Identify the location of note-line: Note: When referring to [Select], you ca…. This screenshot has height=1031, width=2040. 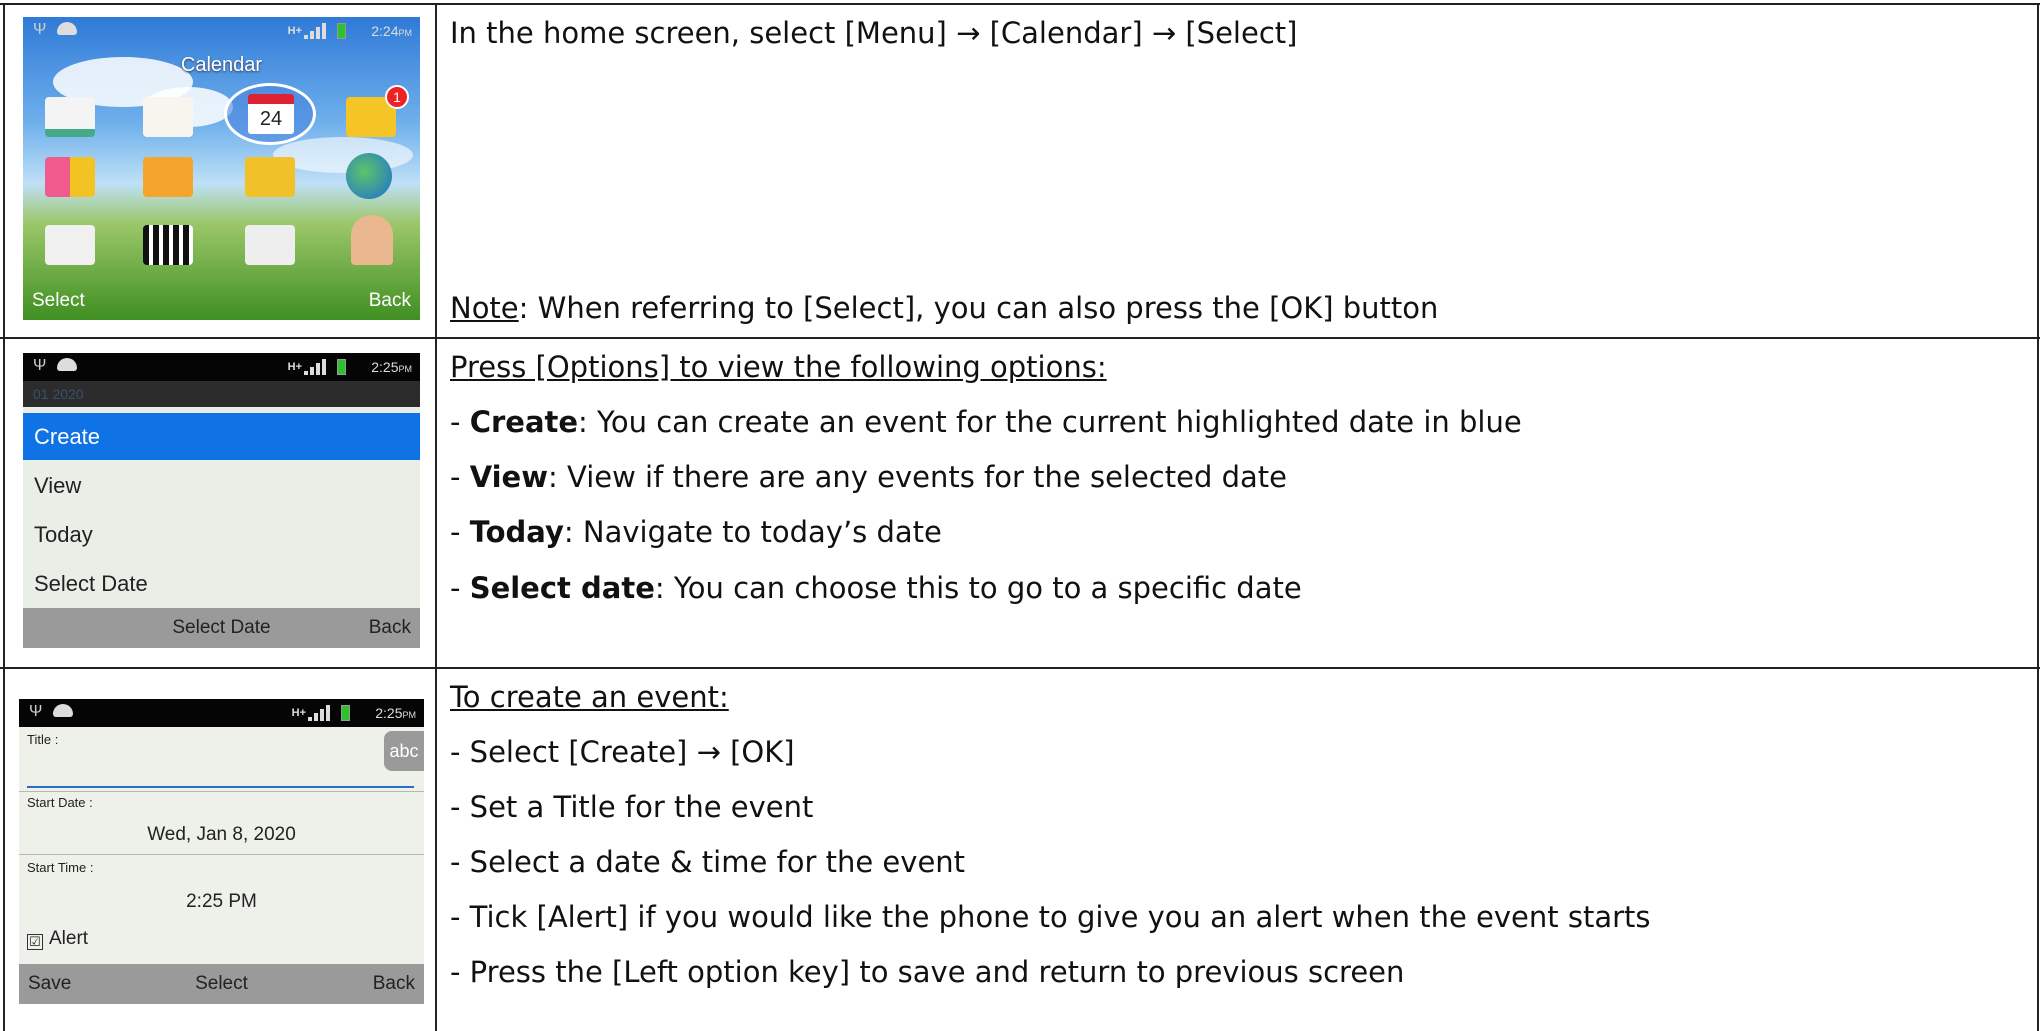
(944, 308).